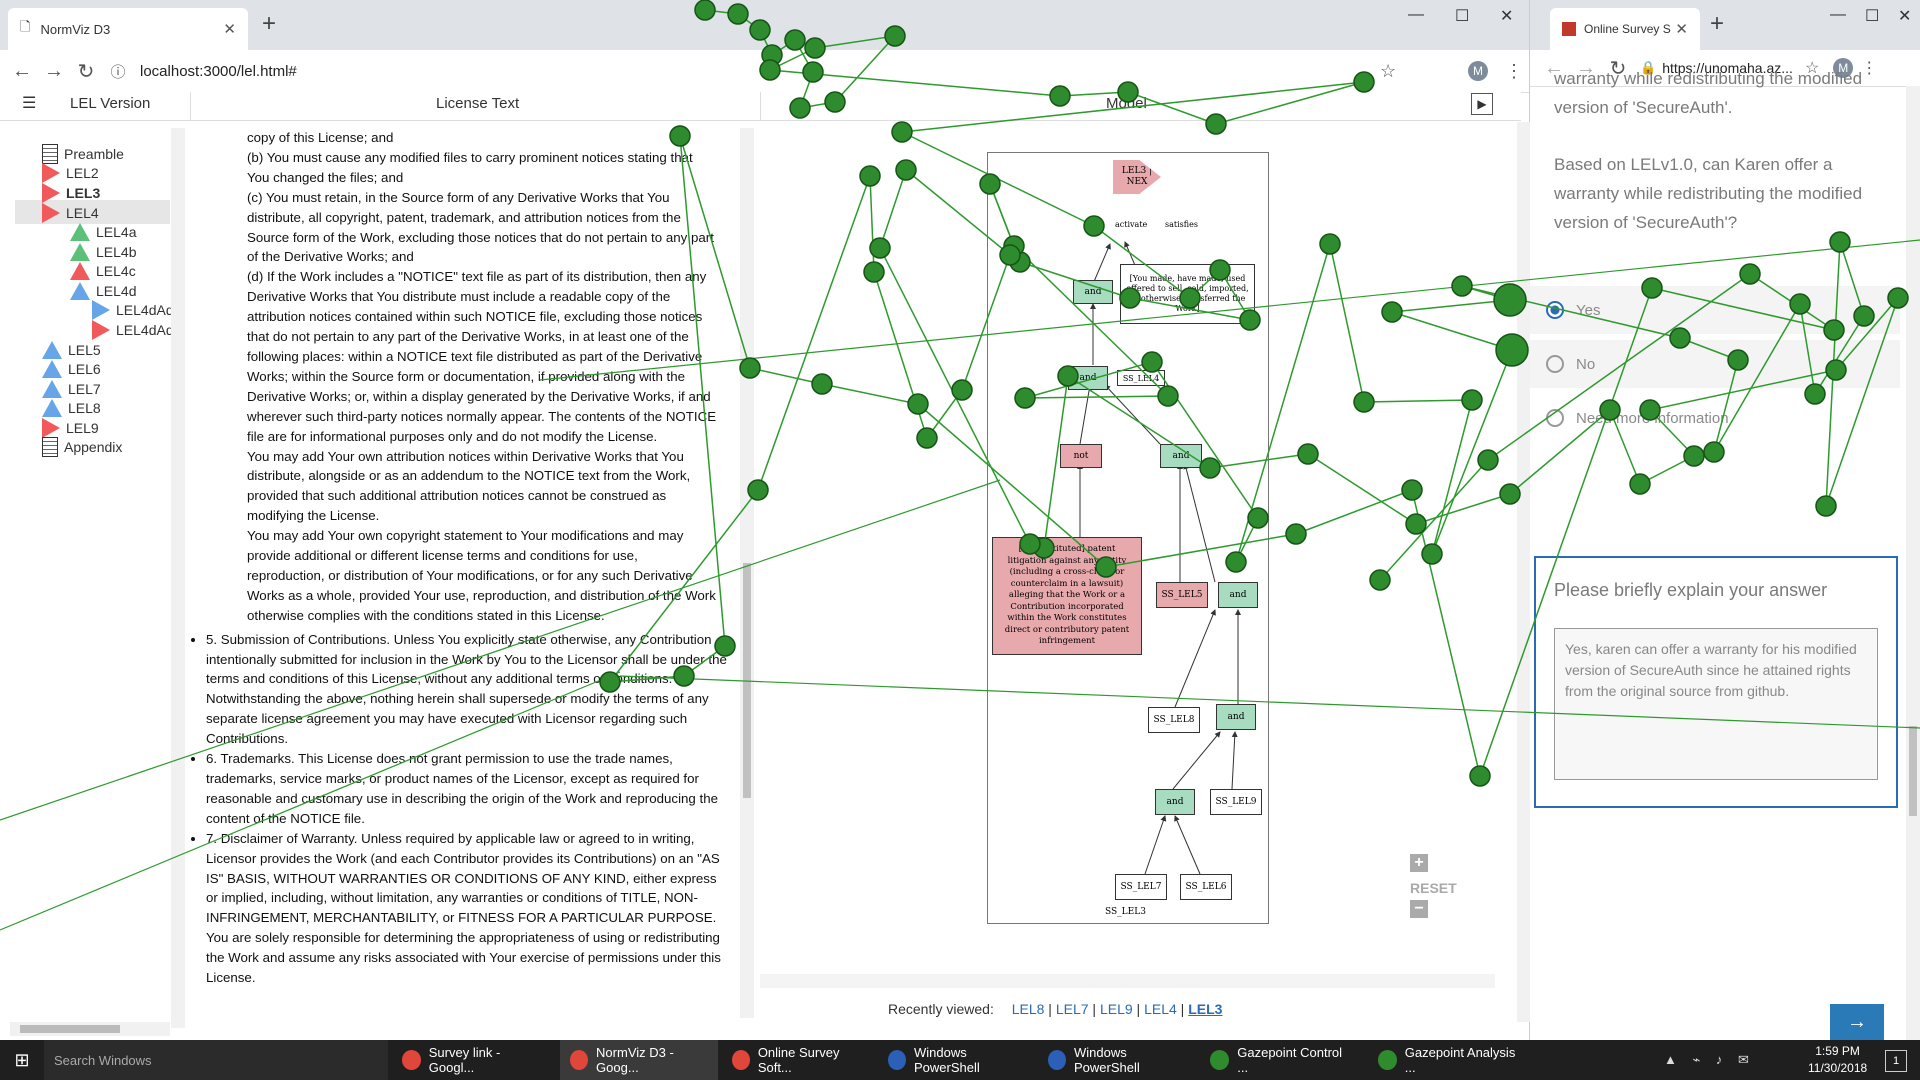 Image resolution: width=1920 pixels, height=1080 pixels. Describe the element at coordinates (25, 26) in the screenshot. I see `page-icon: 🗋` at that location.